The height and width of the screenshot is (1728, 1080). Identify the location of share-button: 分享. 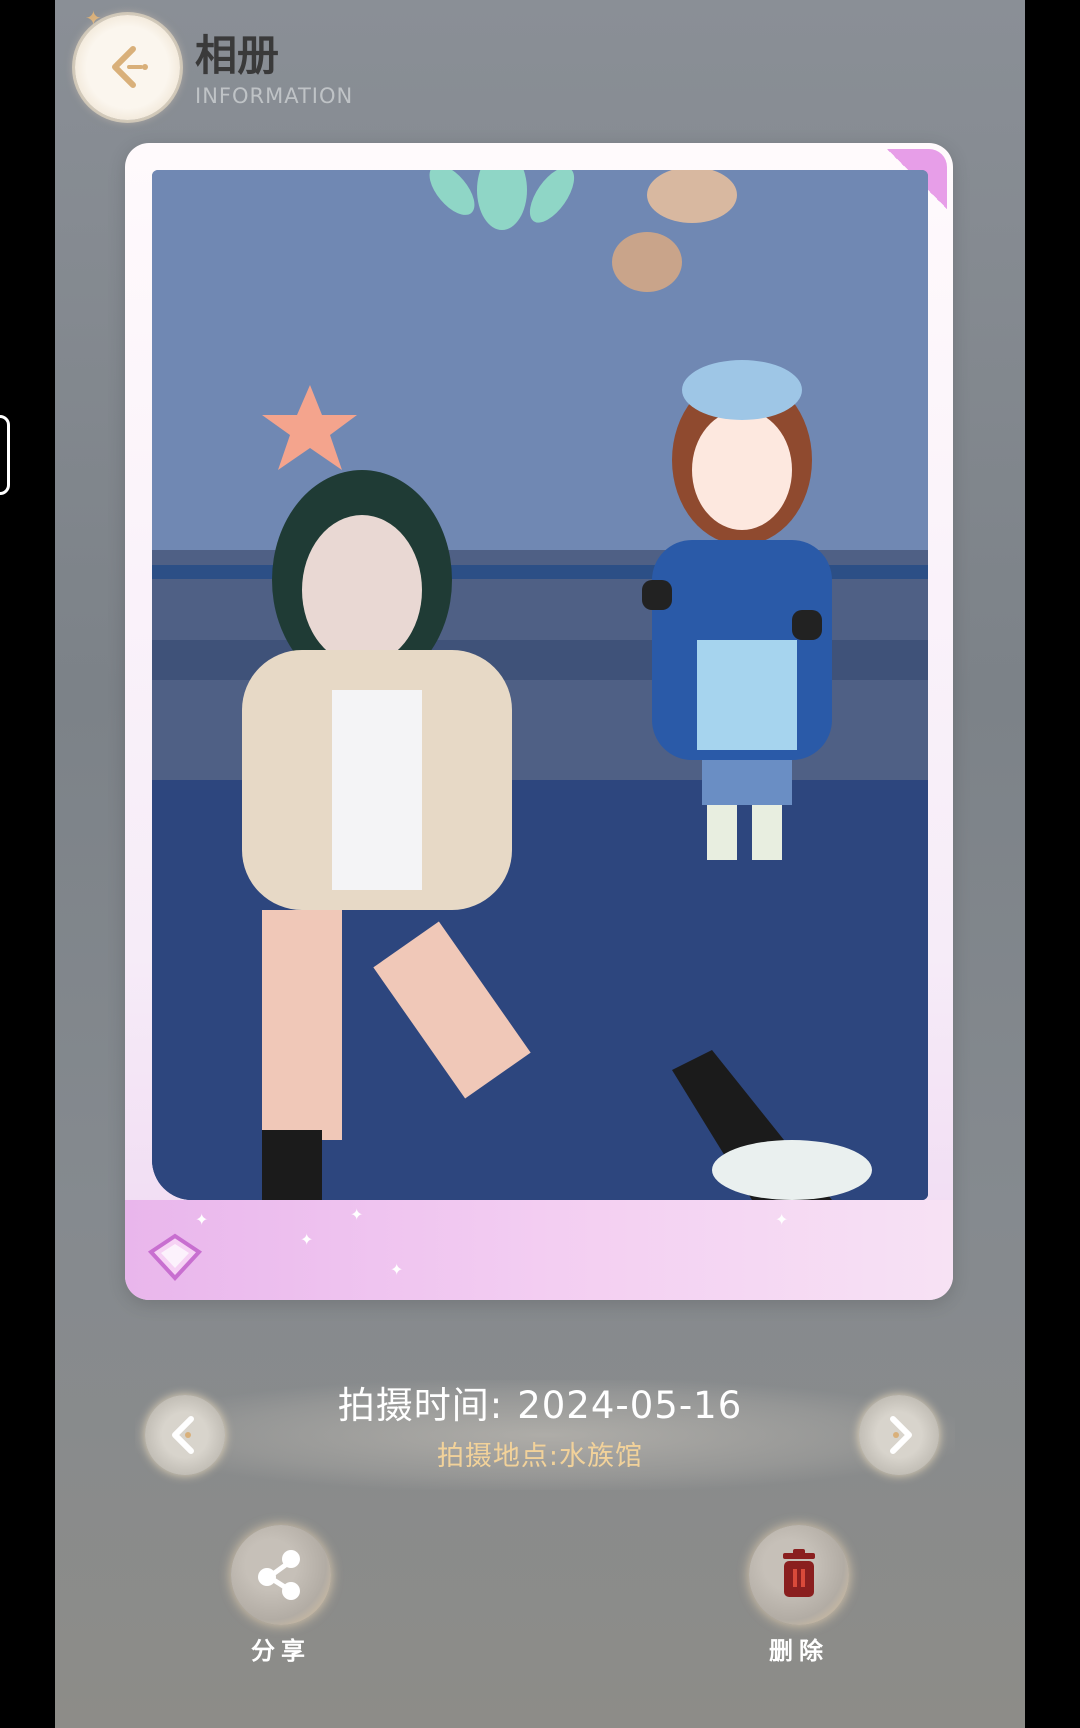
(281, 1595).